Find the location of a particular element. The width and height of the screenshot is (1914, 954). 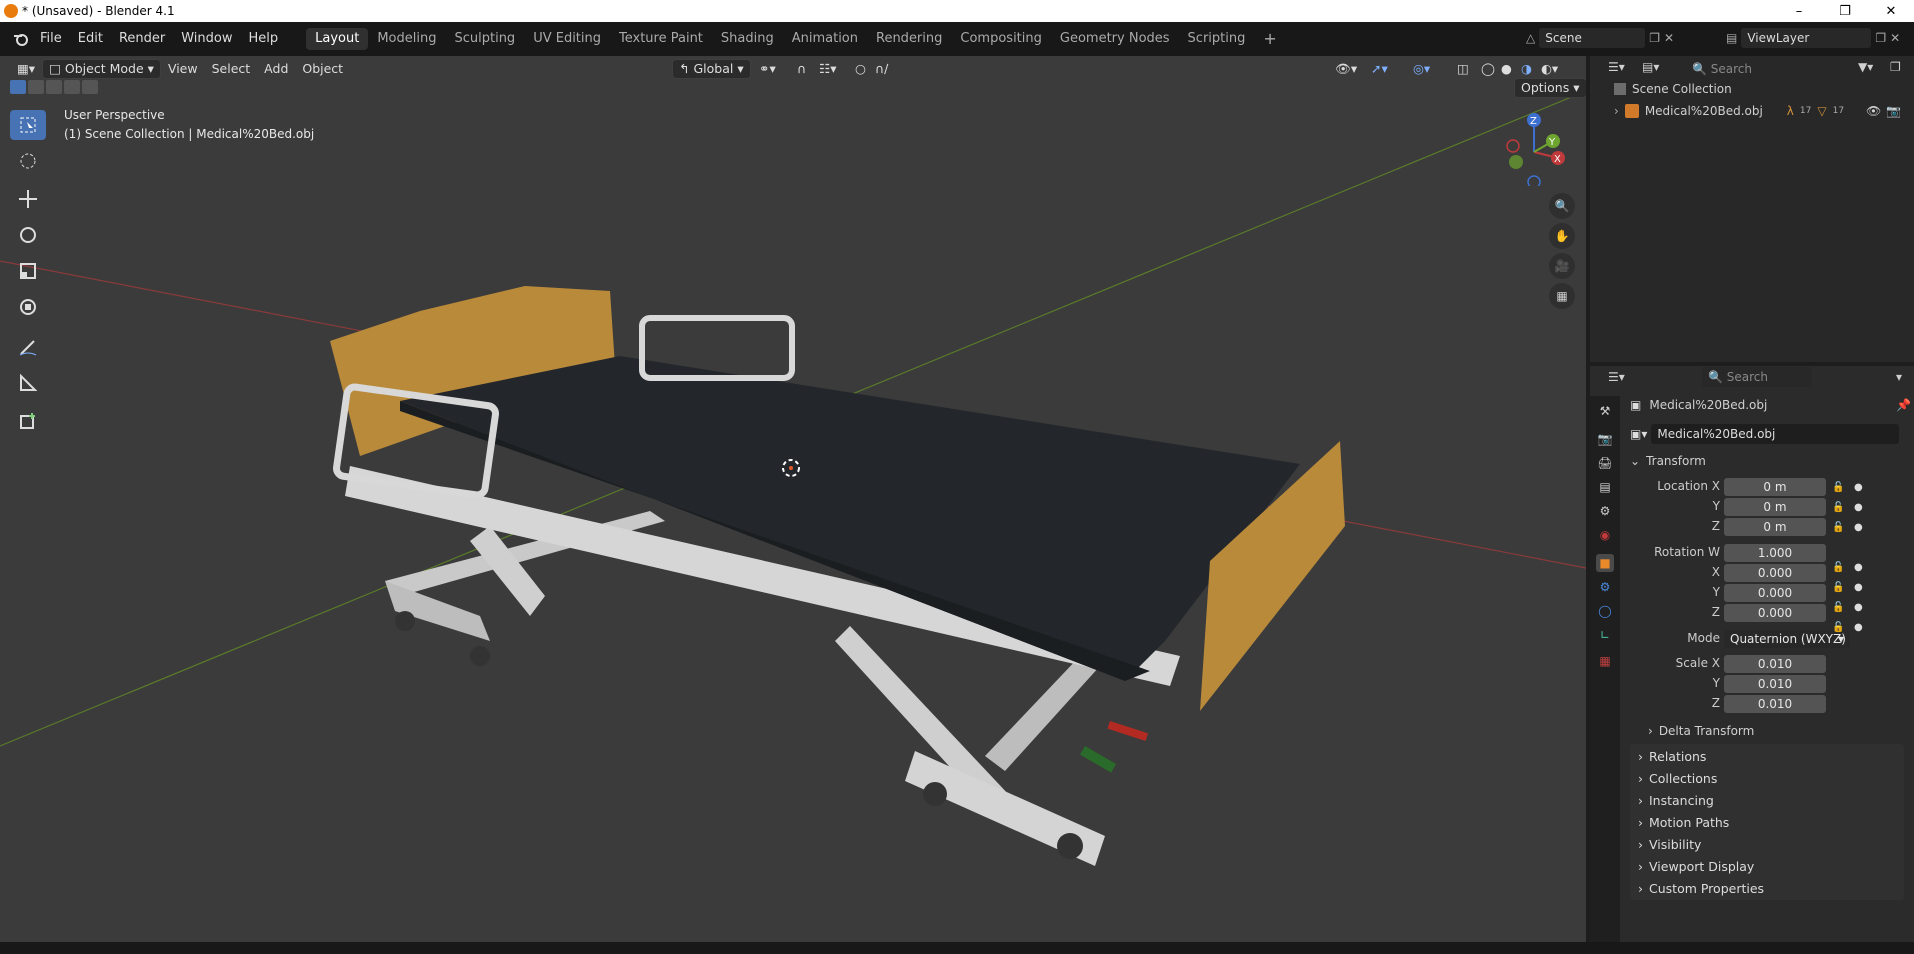

viewlayer-selector: ▤ ViewLayer ❐ ✕ is located at coordinates (1813, 38).